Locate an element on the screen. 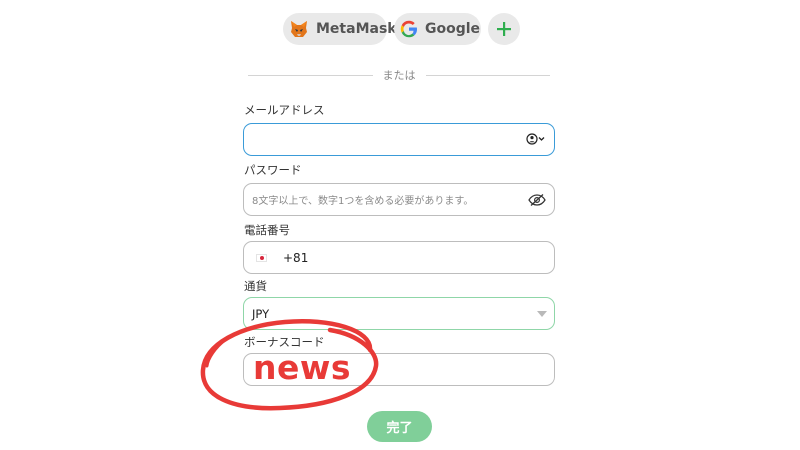 Image resolution: width=800 pixels, height=450 pixels. password-field: 8文字以上で、数字1つを含める必要があります。 is located at coordinates (399, 199).